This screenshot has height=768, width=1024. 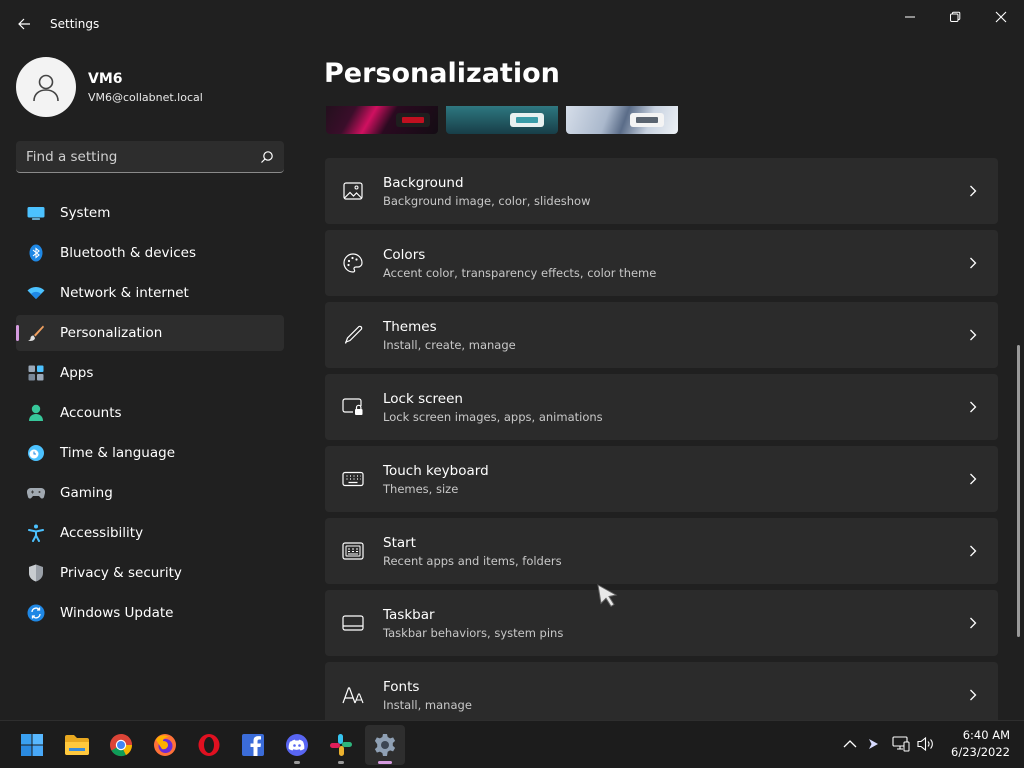 I want to click on opera-icon, so click(x=209, y=745).